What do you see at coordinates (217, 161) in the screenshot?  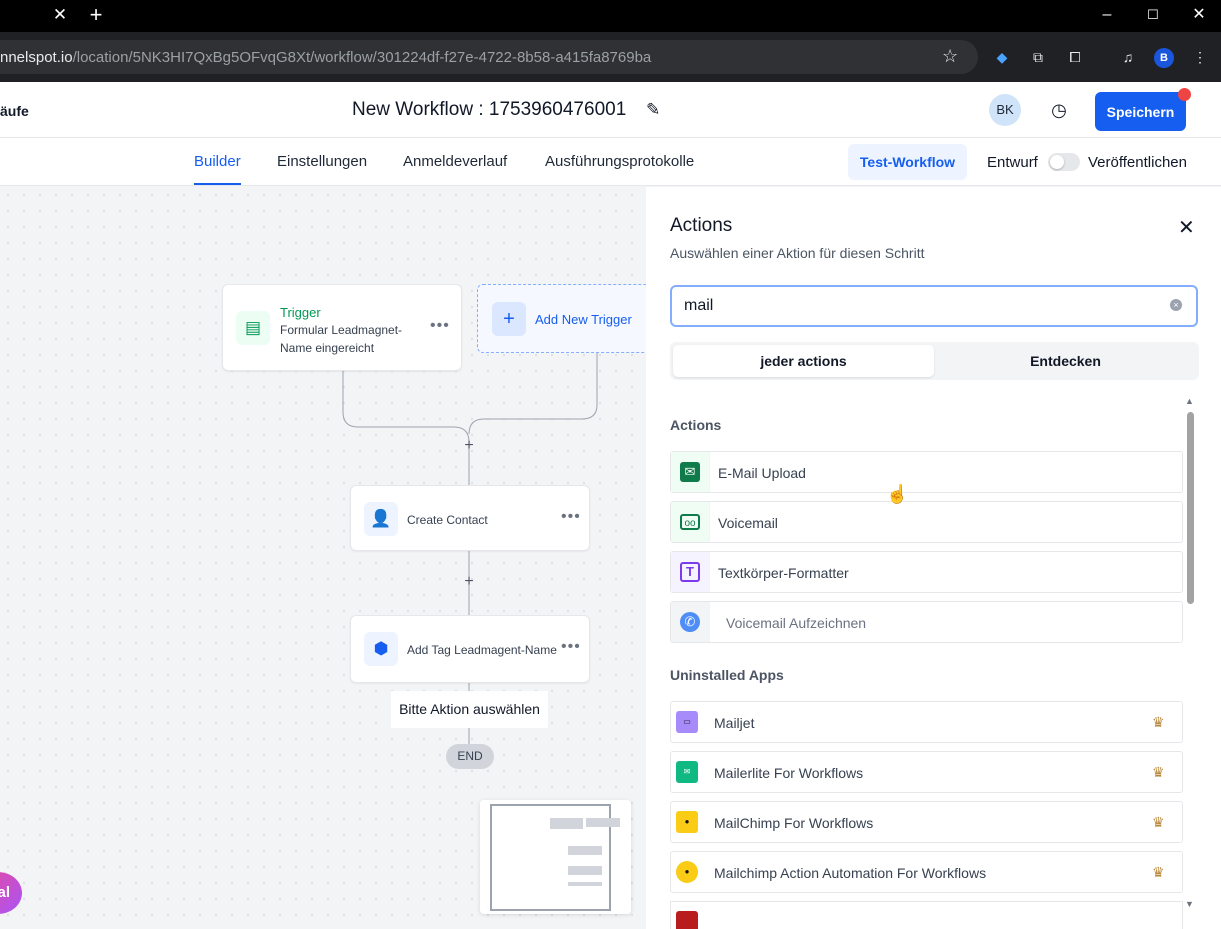 I see `tab-builder: Builder` at bounding box center [217, 161].